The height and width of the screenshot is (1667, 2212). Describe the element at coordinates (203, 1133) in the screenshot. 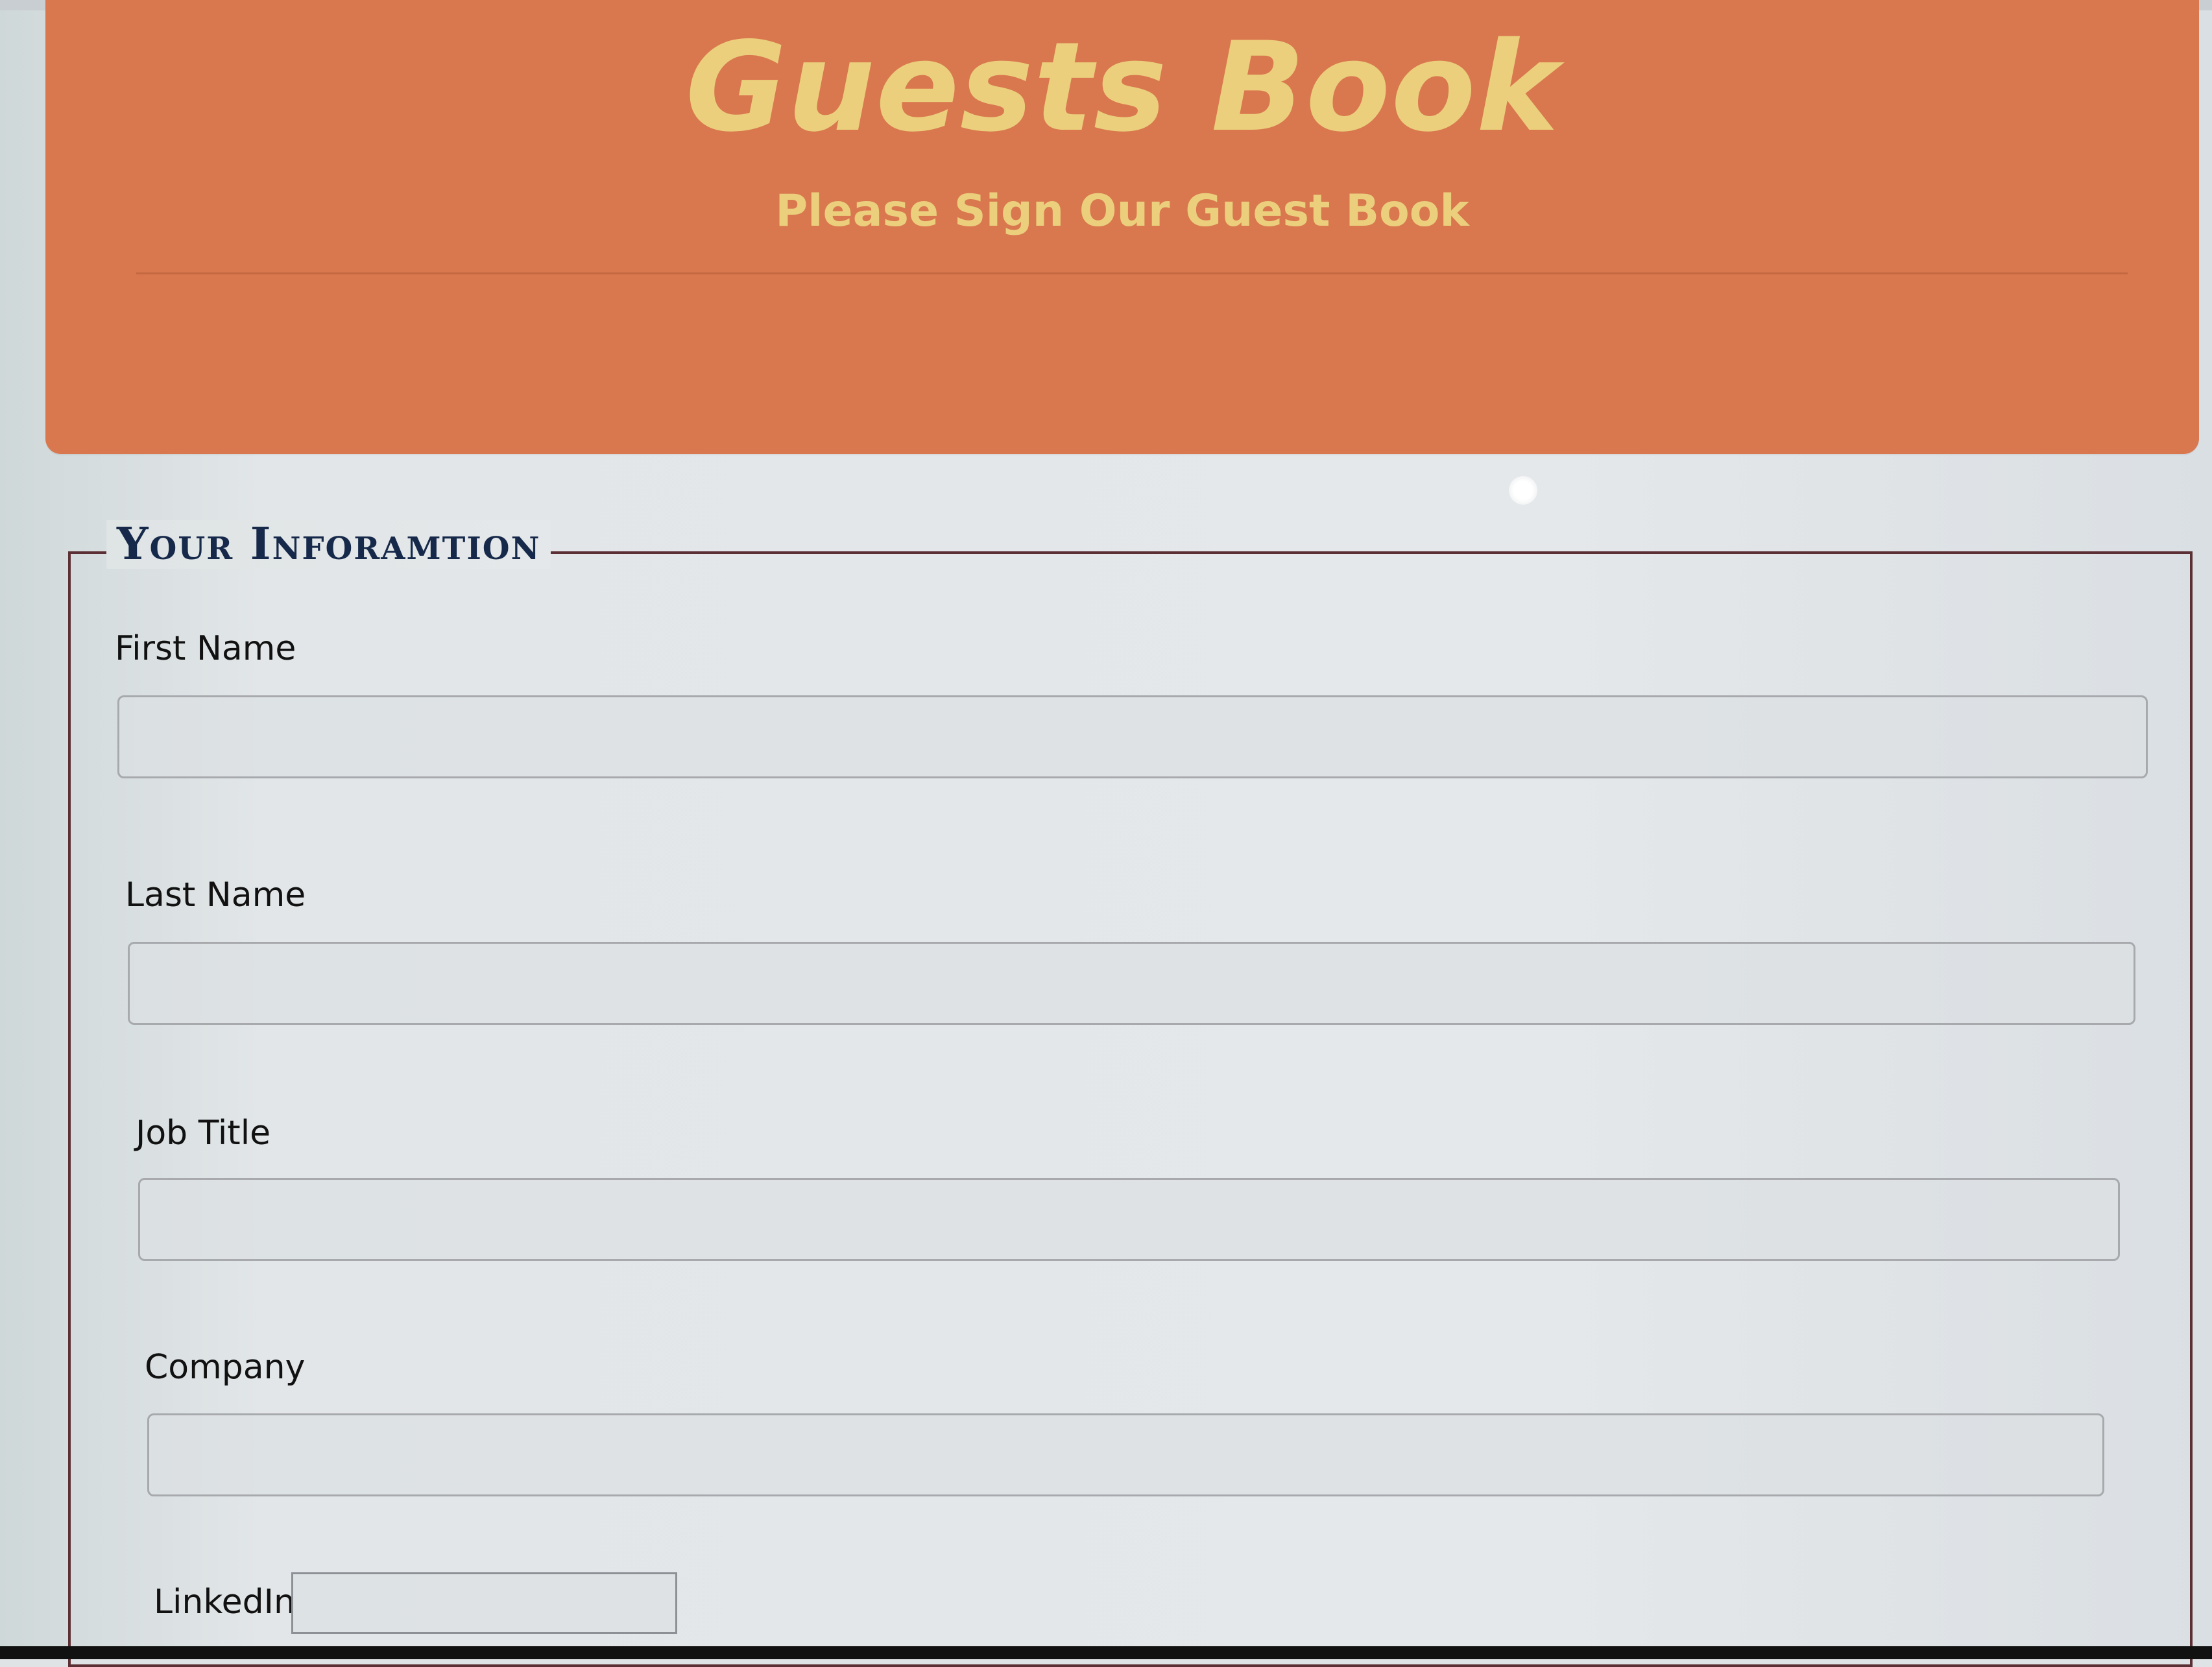

I see `job-title-label: Job Title` at that location.